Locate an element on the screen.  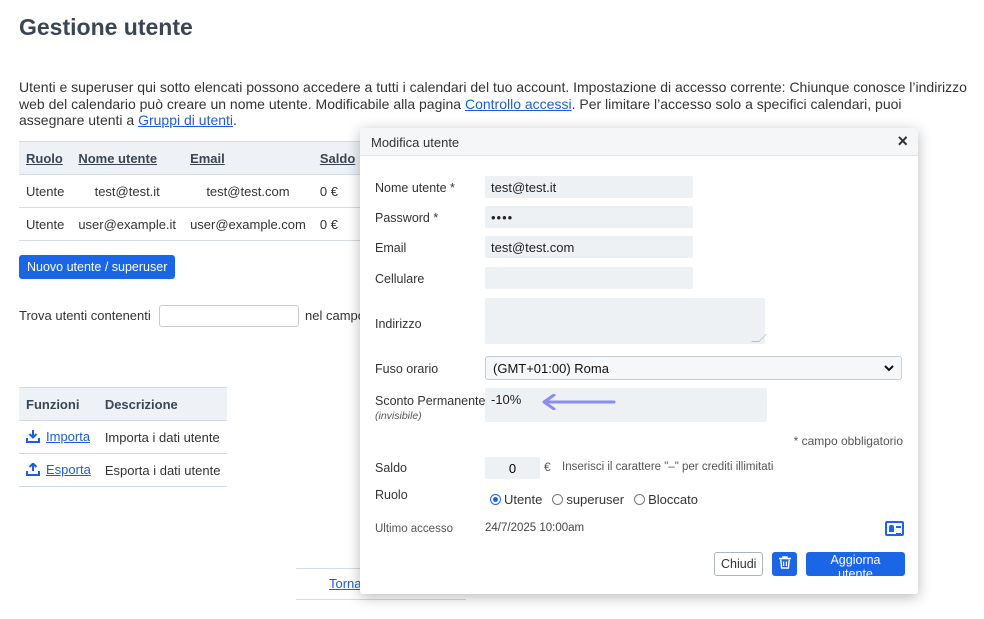
username-field is located at coordinates (589, 187).